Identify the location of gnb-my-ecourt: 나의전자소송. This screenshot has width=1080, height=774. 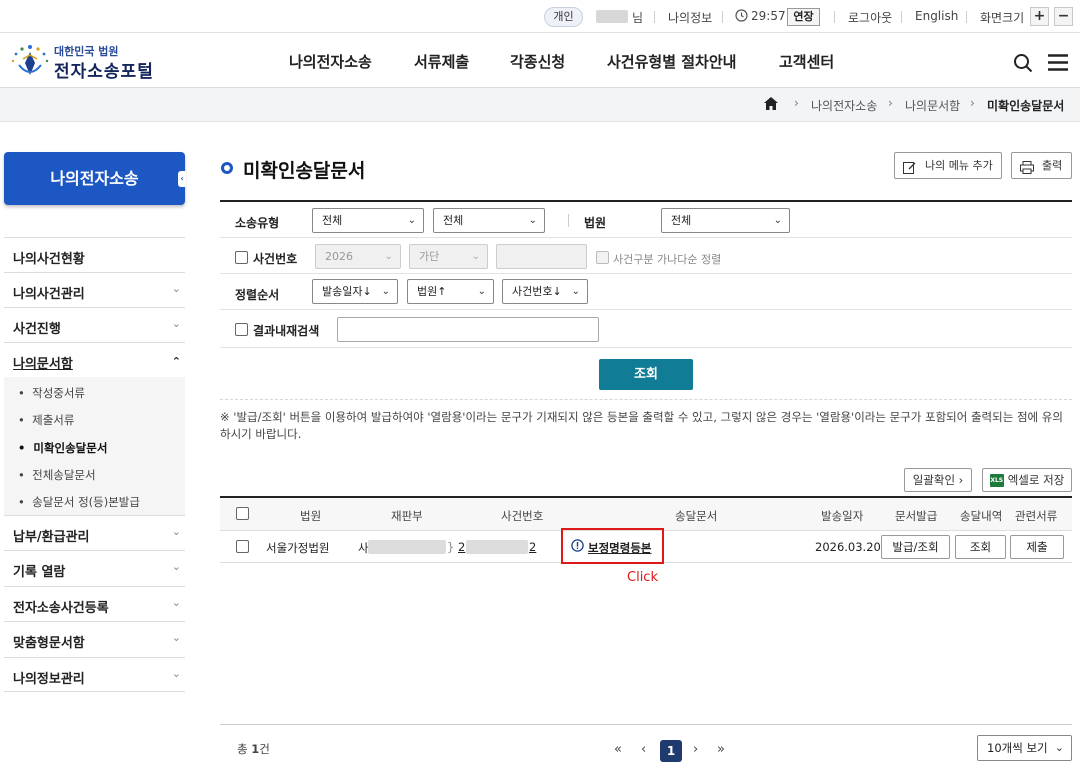
(330, 61).